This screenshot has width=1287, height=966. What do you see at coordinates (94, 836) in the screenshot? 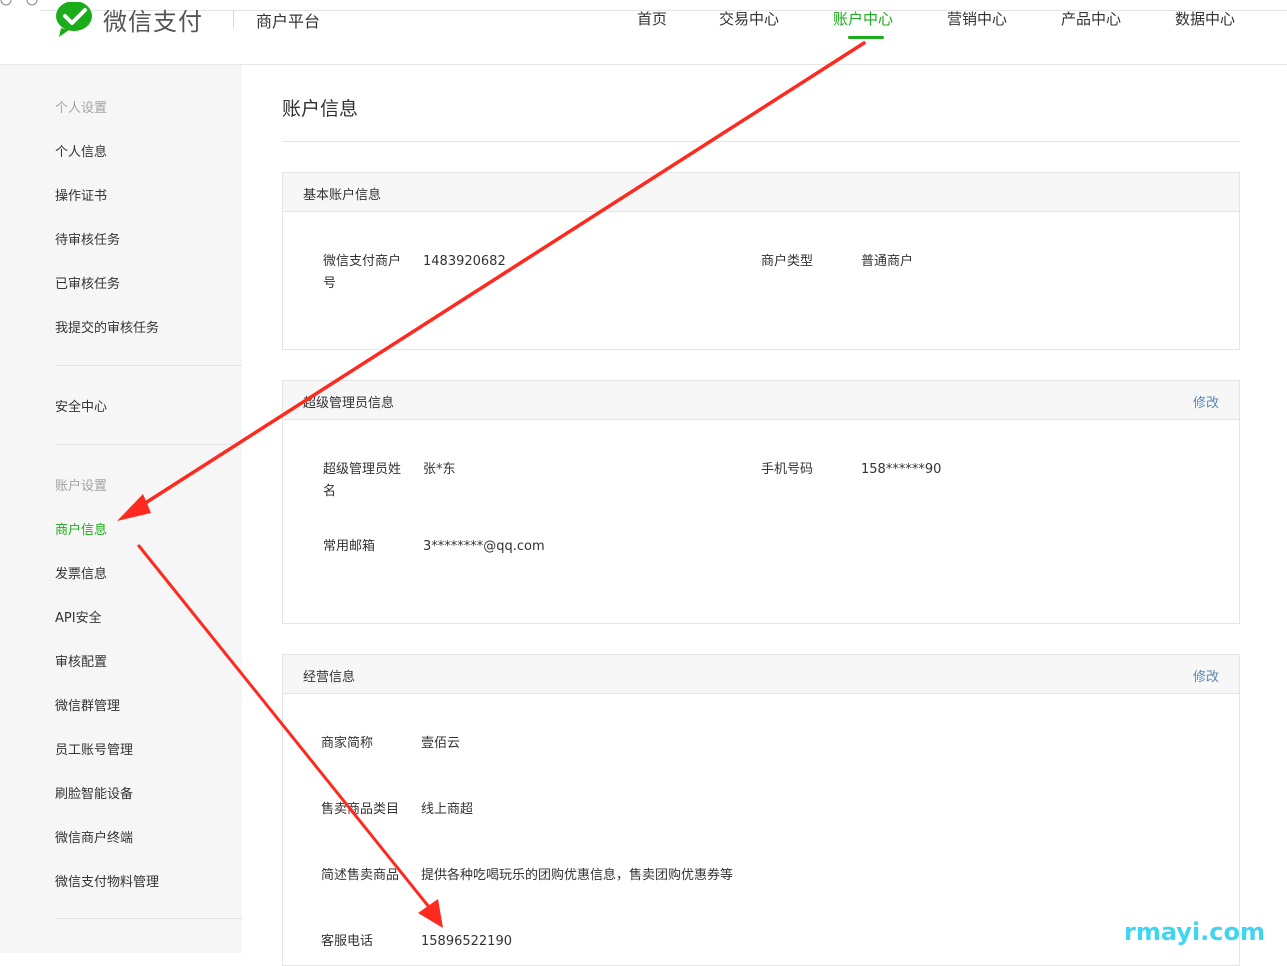
I see `sidebar-item-merchant-terminal: 微信商户终端` at bounding box center [94, 836].